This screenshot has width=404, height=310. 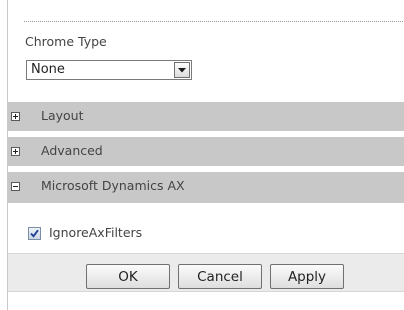 What do you see at coordinates (95, 232) in the screenshot?
I see `ignore-ax-filters-label: IgnoreAxFilters` at bounding box center [95, 232].